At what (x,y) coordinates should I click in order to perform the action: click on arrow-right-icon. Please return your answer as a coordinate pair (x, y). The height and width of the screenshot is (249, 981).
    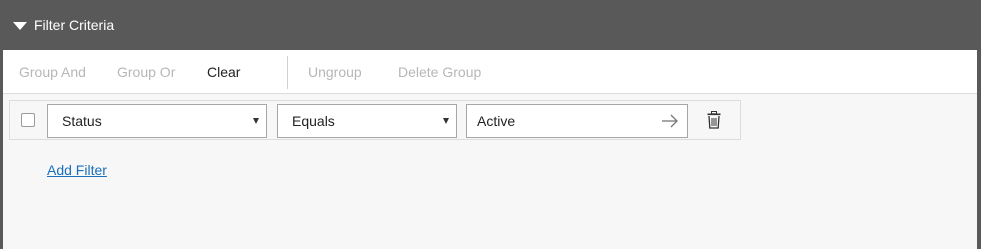
    Looking at the image, I should click on (670, 121).